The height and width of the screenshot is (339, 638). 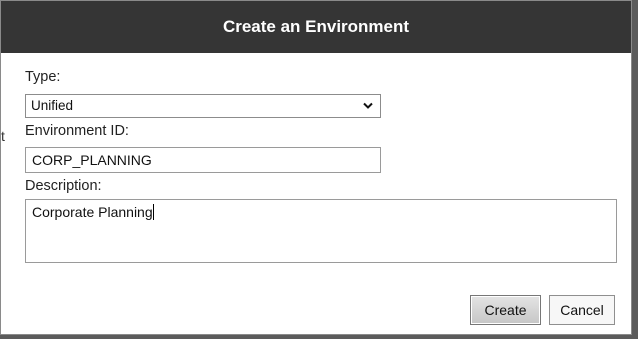 What do you see at coordinates (77, 131) in the screenshot?
I see `environment-id-label: Environment ID:` at bounding box center [77, 131].